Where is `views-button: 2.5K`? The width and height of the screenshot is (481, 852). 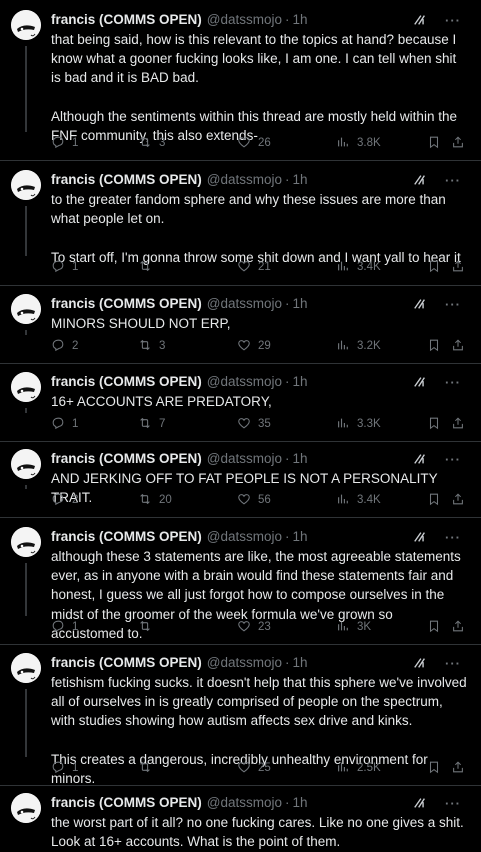 views-button: 2.5K is located at coordinates (358, 768).